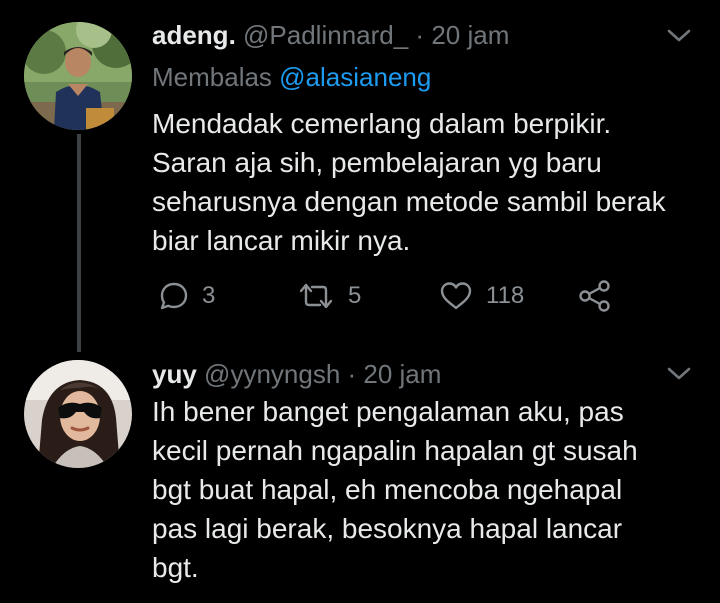 This screenshot has width=720, height=603. Describe the element at coordinates (355, 295) in the screenshot. I see `retweet-count: 5` at that location.